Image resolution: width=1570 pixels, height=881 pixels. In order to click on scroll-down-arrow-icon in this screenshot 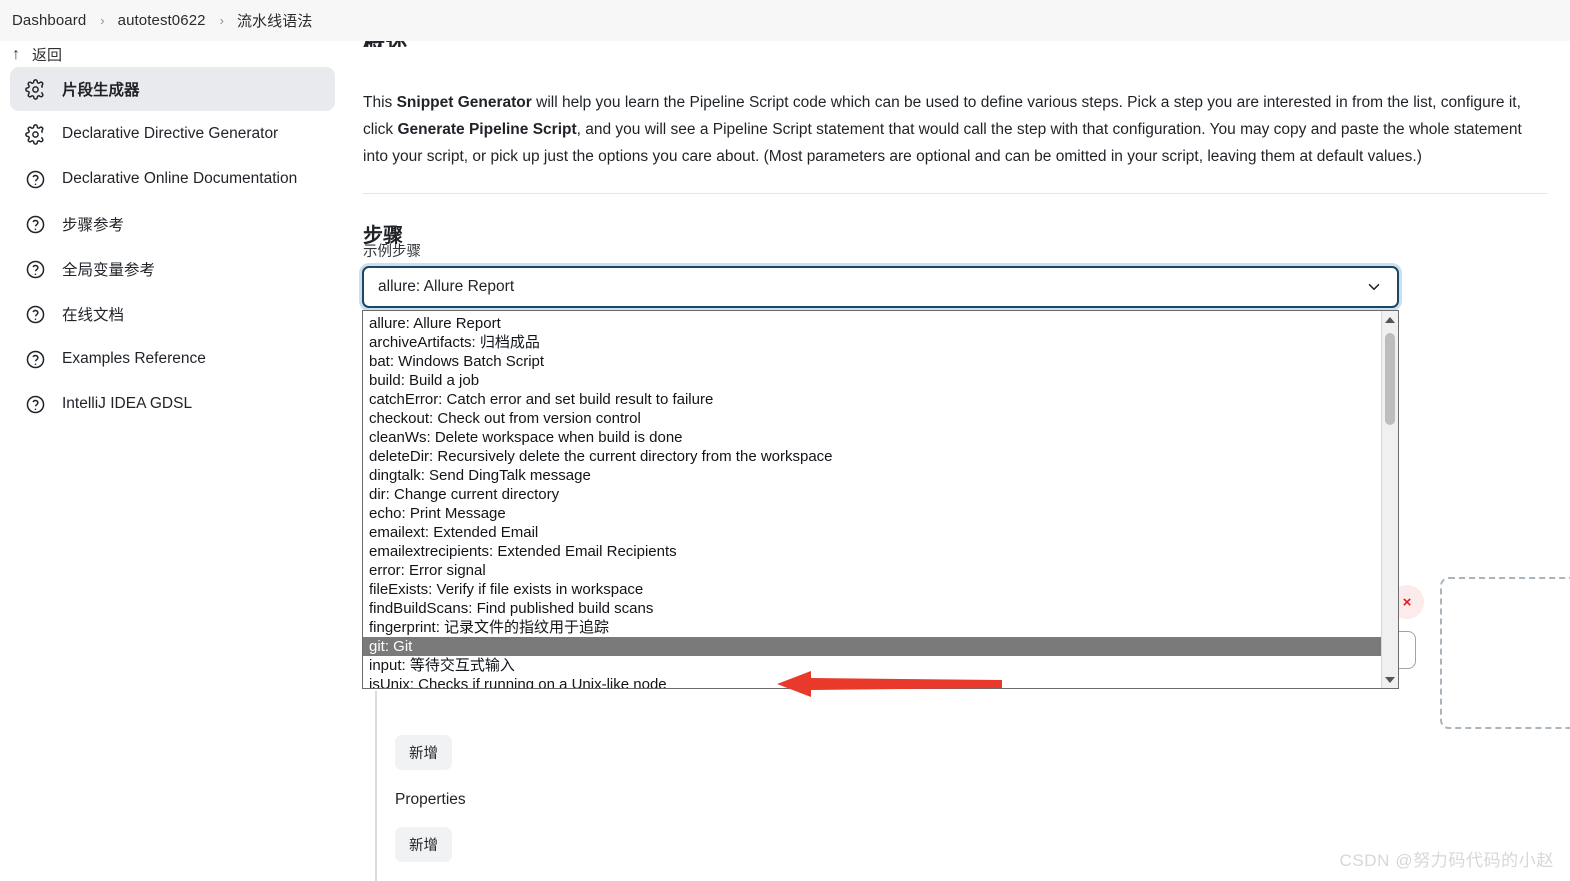, I will do `click(1390, 679)`.